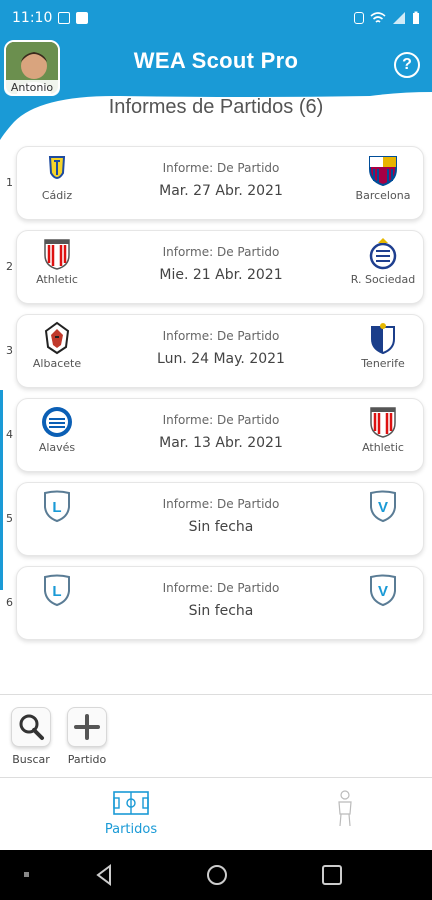 The image size is (432, 900). What do you see at coordinates (64, 18) in the screenshot?
I see `message-icon` at bounding box center [64, 18].